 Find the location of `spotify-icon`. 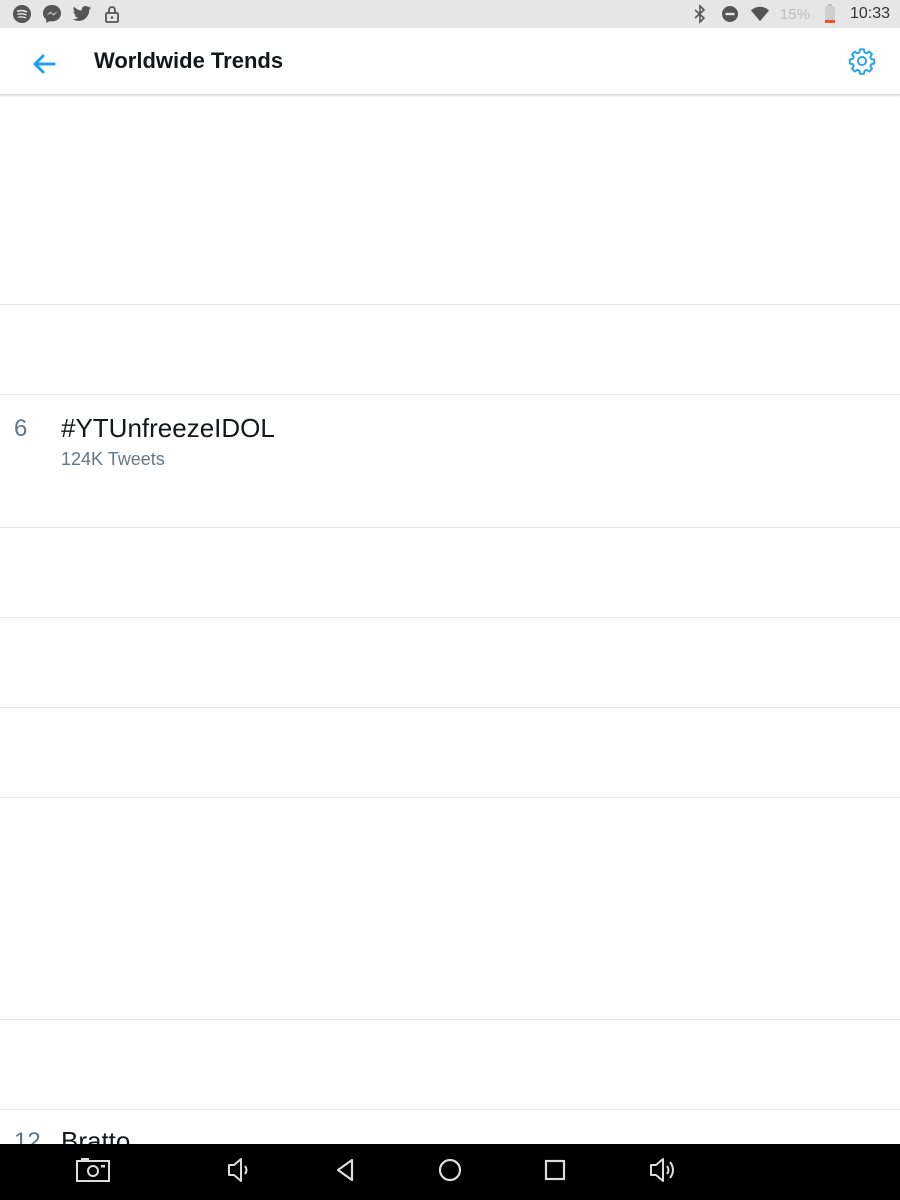

spotify-icon is located at coordinates (22, 14).